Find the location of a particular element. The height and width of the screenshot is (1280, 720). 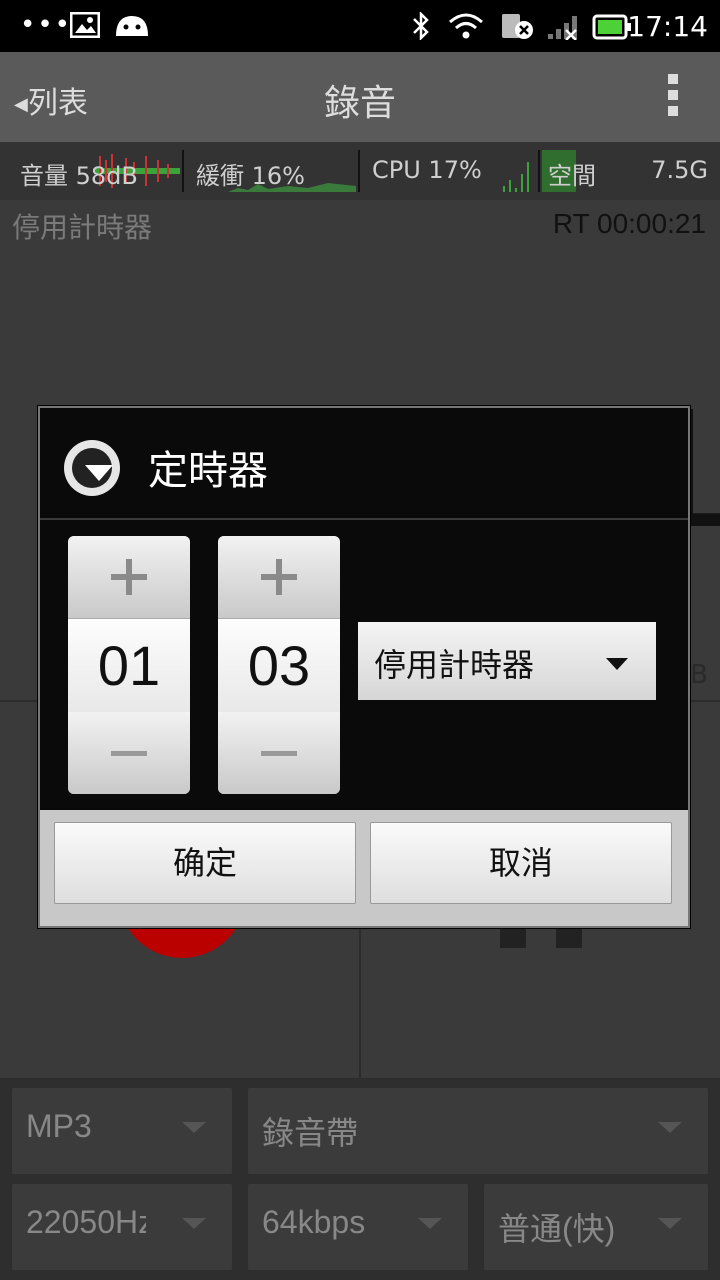

wifi-icon is located at coordinates (466, 26).